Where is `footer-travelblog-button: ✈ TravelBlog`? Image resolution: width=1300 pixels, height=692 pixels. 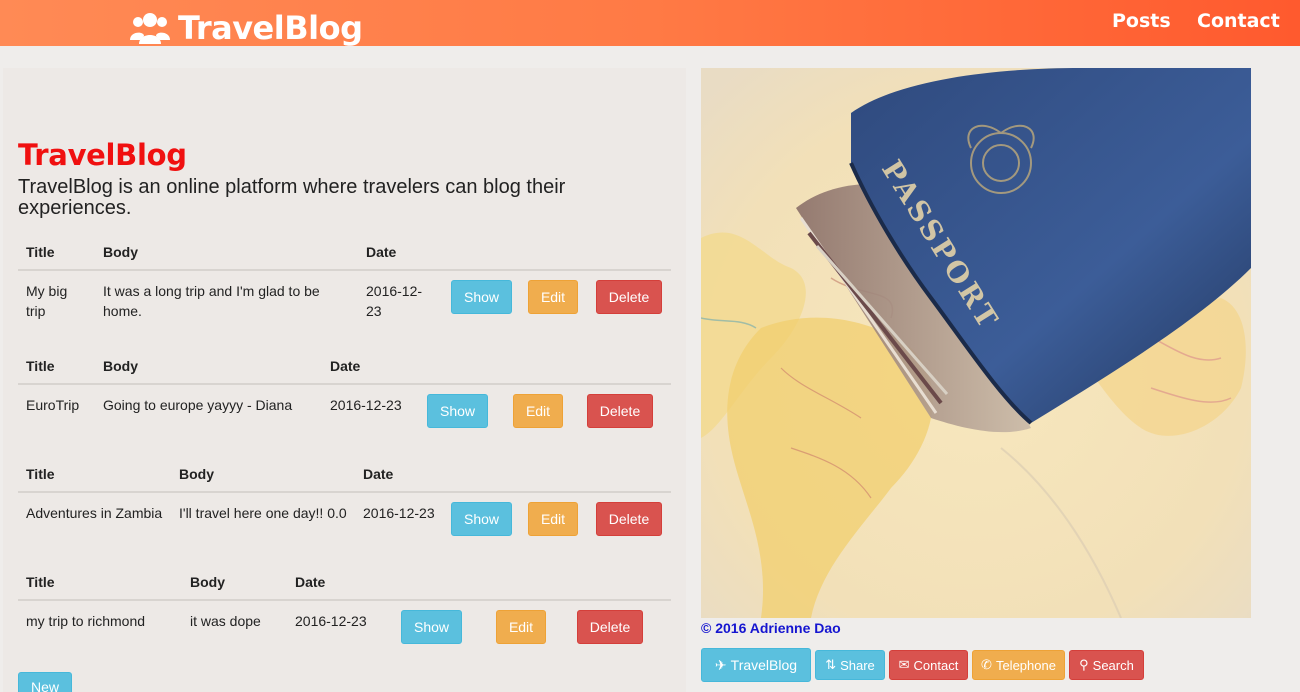 footer-travelblog-button: ✈ TravelBlog is located at coordinates (756, 665).